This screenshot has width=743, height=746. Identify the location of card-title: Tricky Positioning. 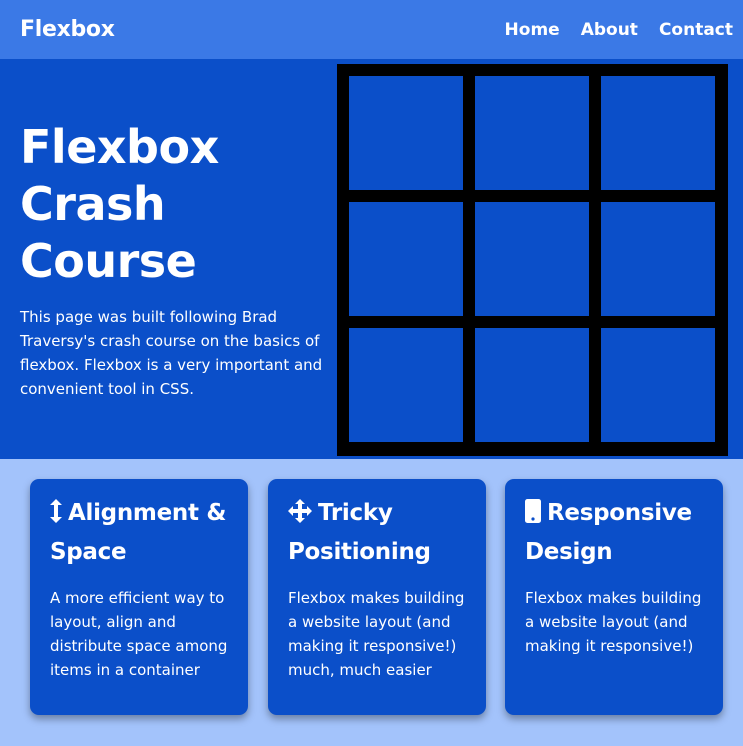
(377, 532).